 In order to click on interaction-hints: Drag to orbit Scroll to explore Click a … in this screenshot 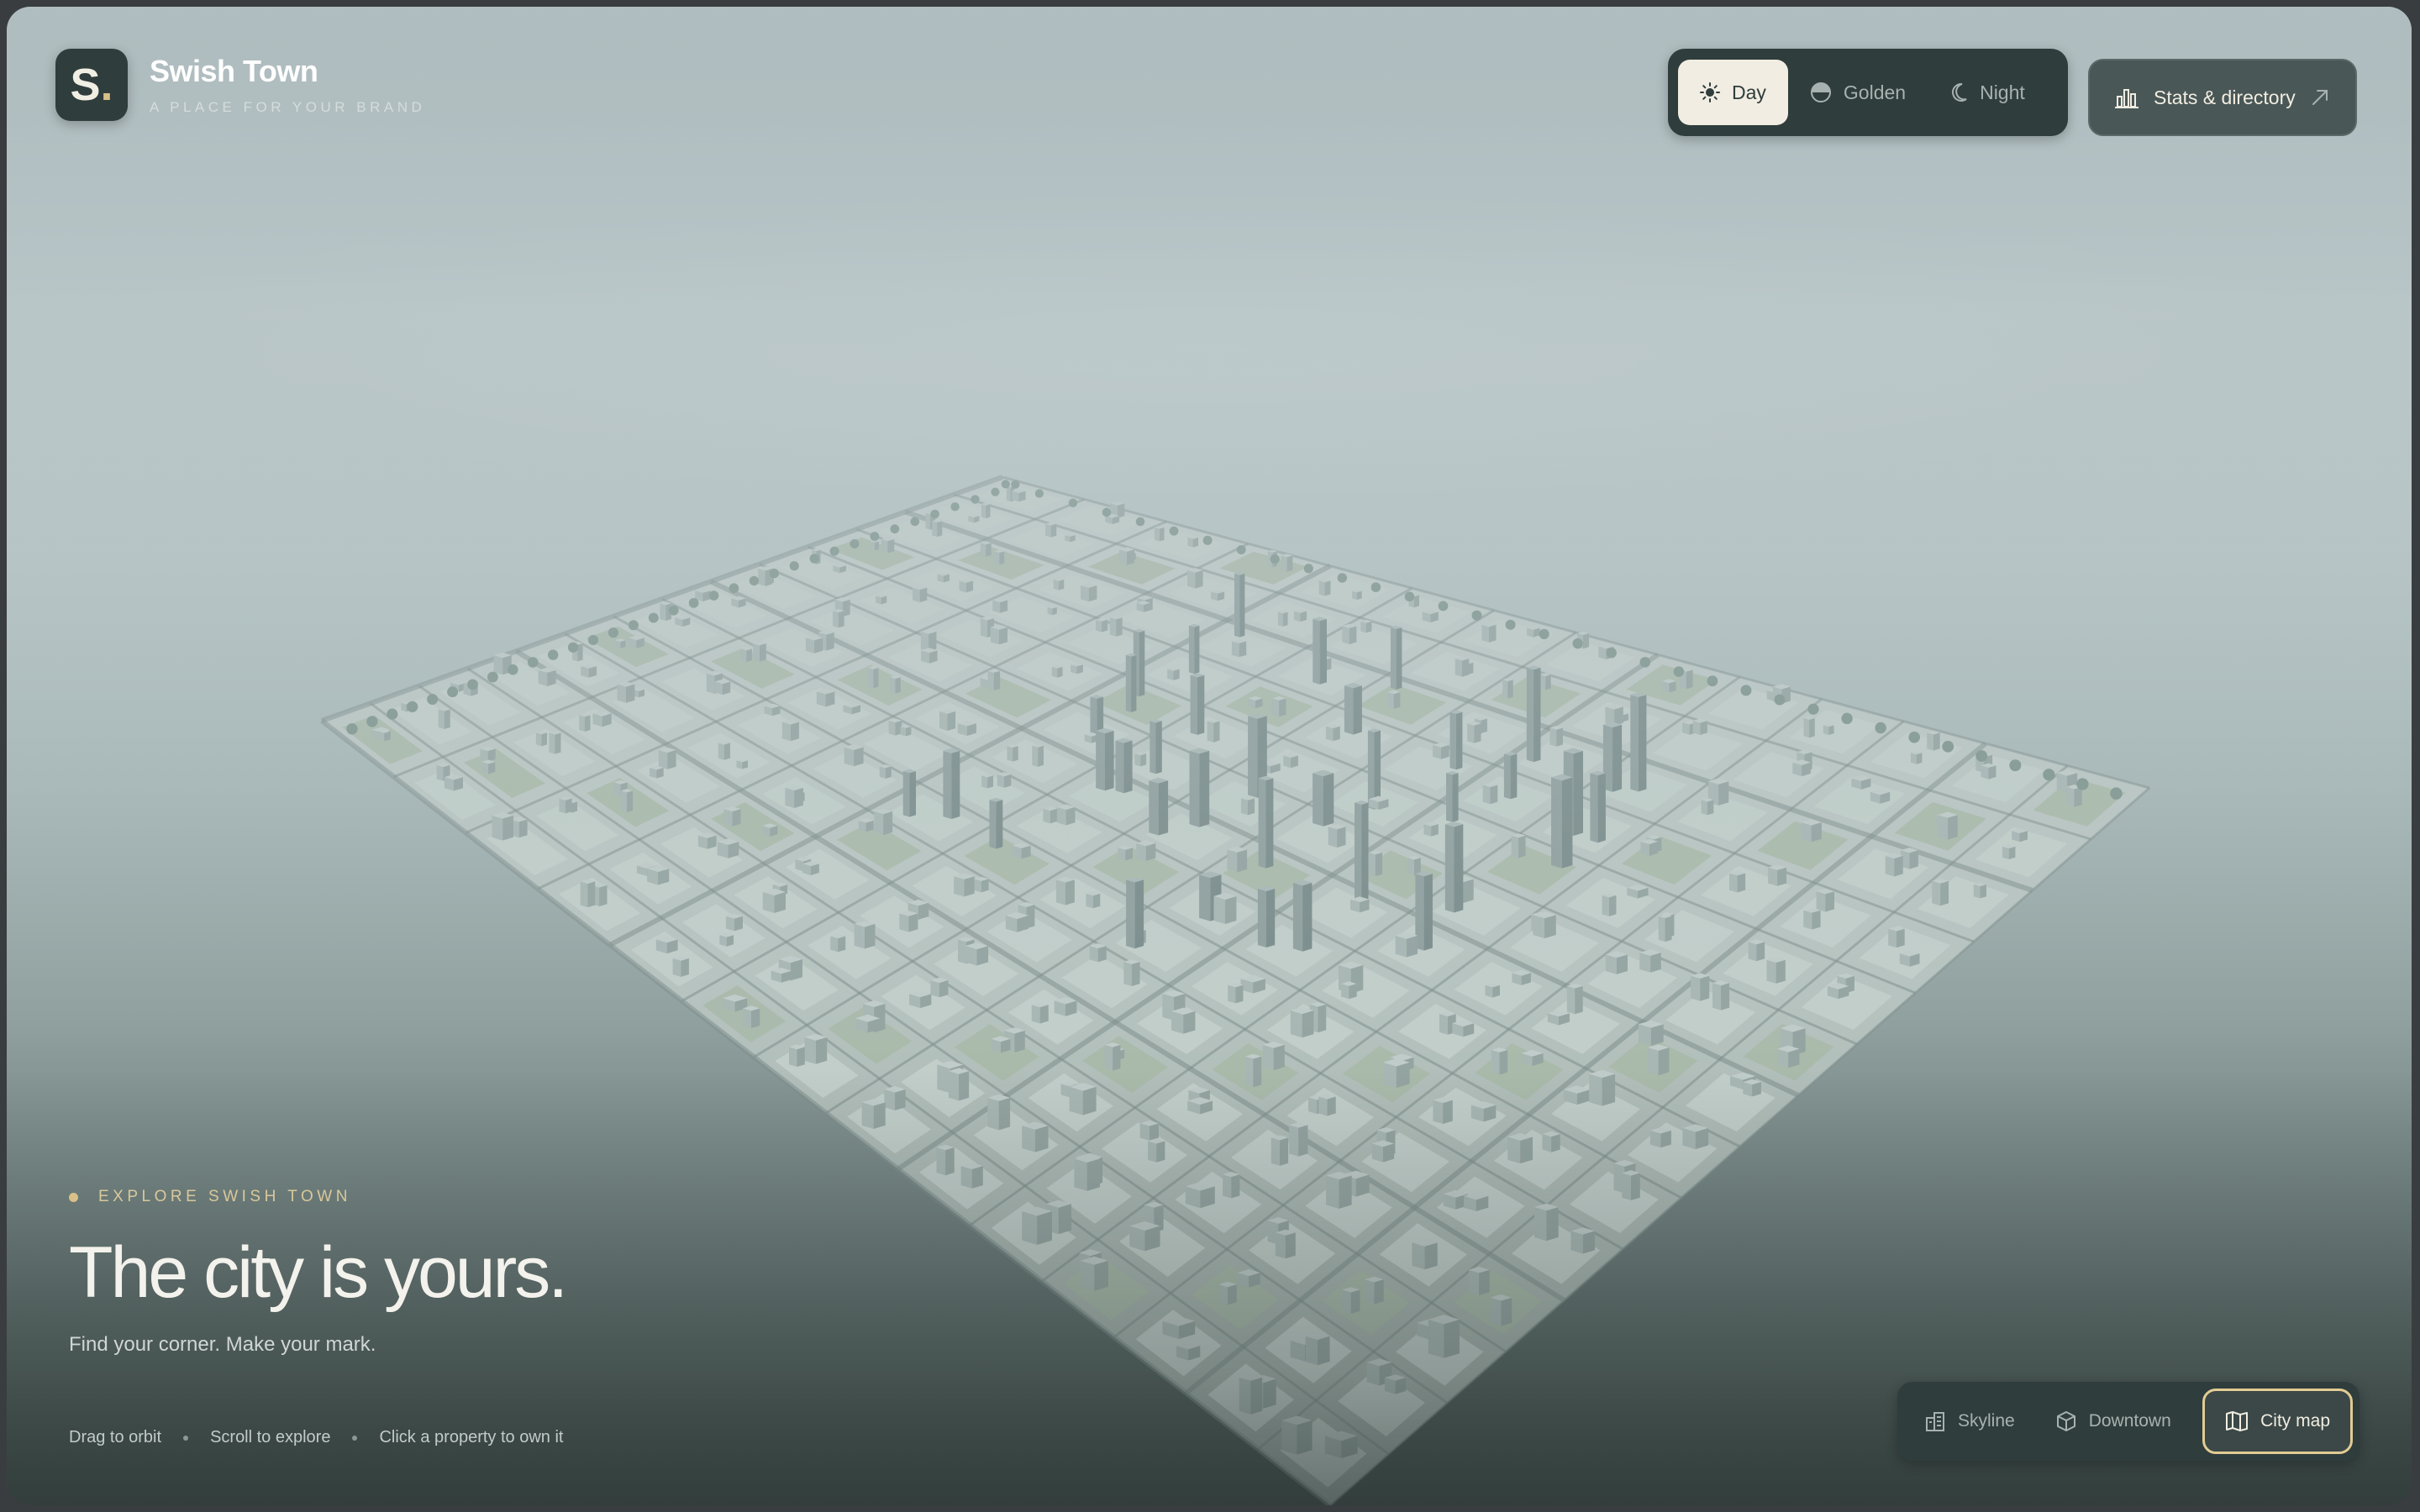, I will do `click(316, 1437)`.